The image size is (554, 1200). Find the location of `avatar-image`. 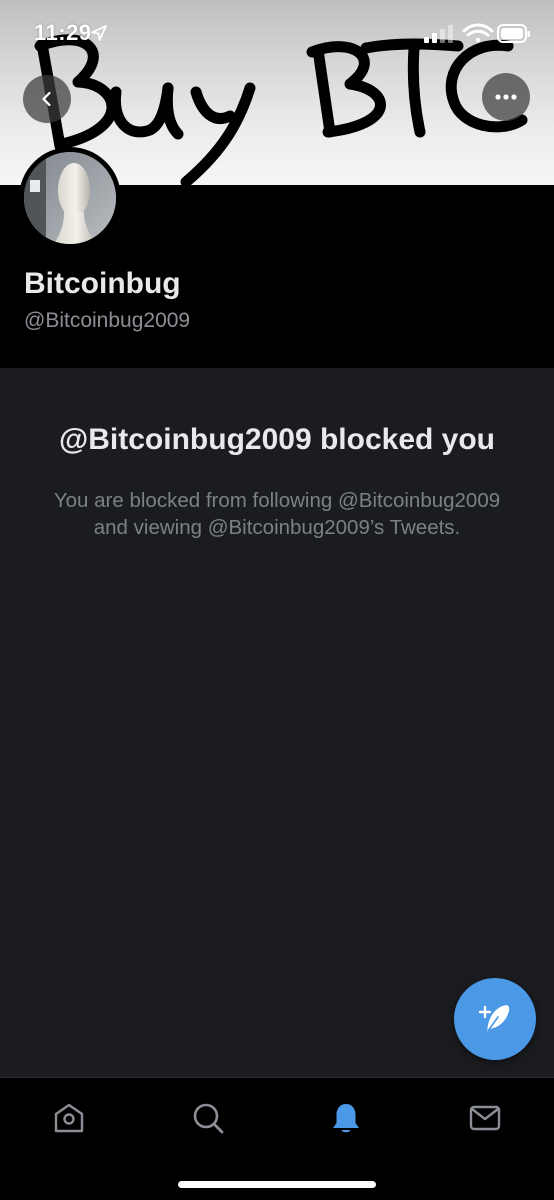

avatar-image is located at coordinates (70, 198).